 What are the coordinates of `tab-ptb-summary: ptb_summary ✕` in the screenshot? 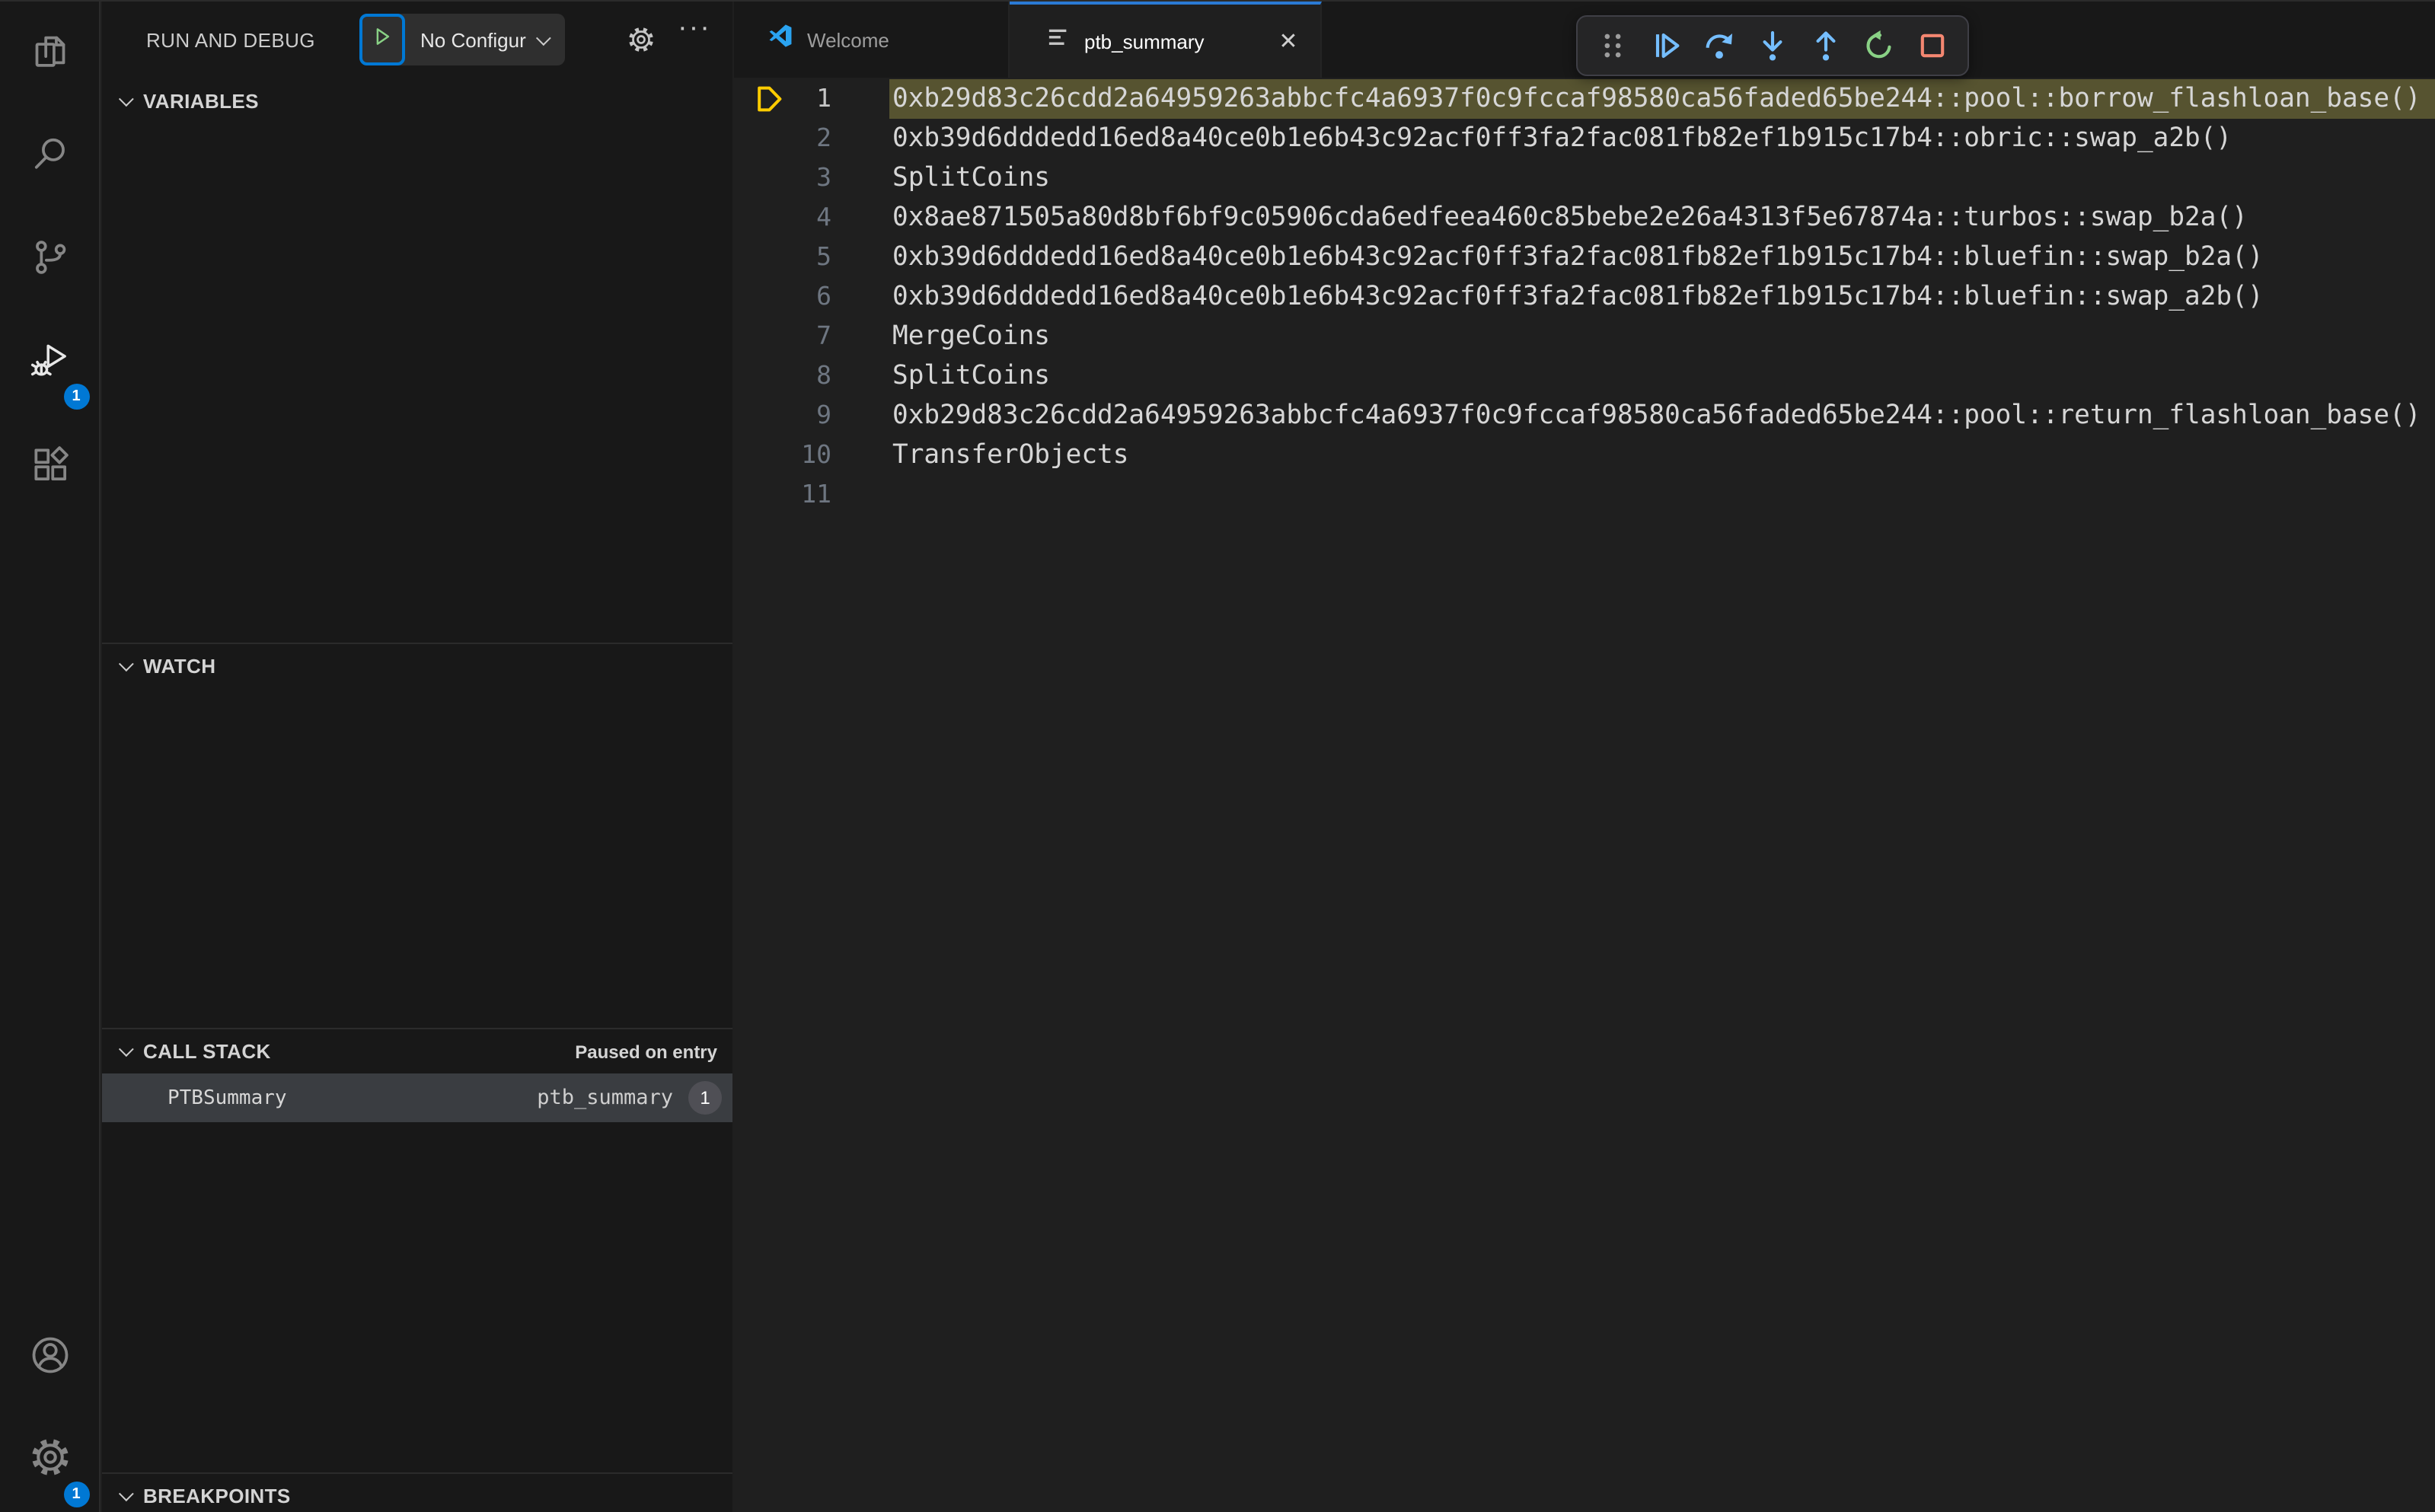 It's located at (1166, 40).